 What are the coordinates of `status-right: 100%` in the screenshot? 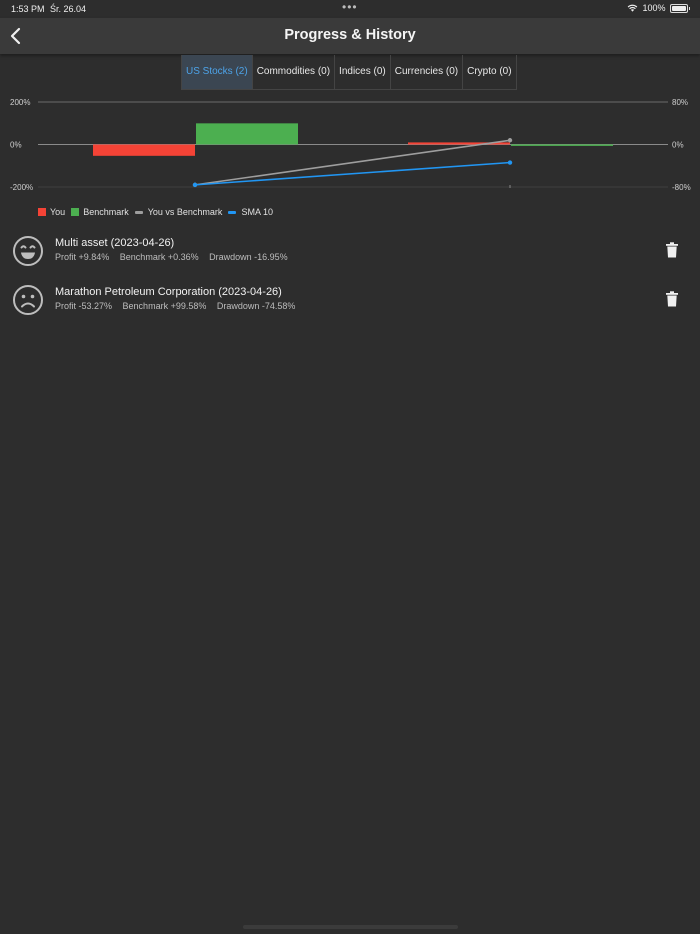 It's located at (658, 8).